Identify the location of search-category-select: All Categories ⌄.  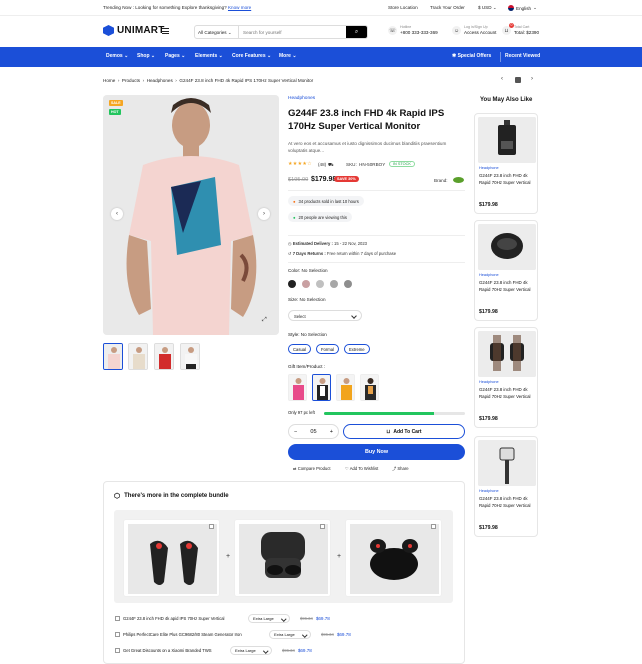
(217, 32).